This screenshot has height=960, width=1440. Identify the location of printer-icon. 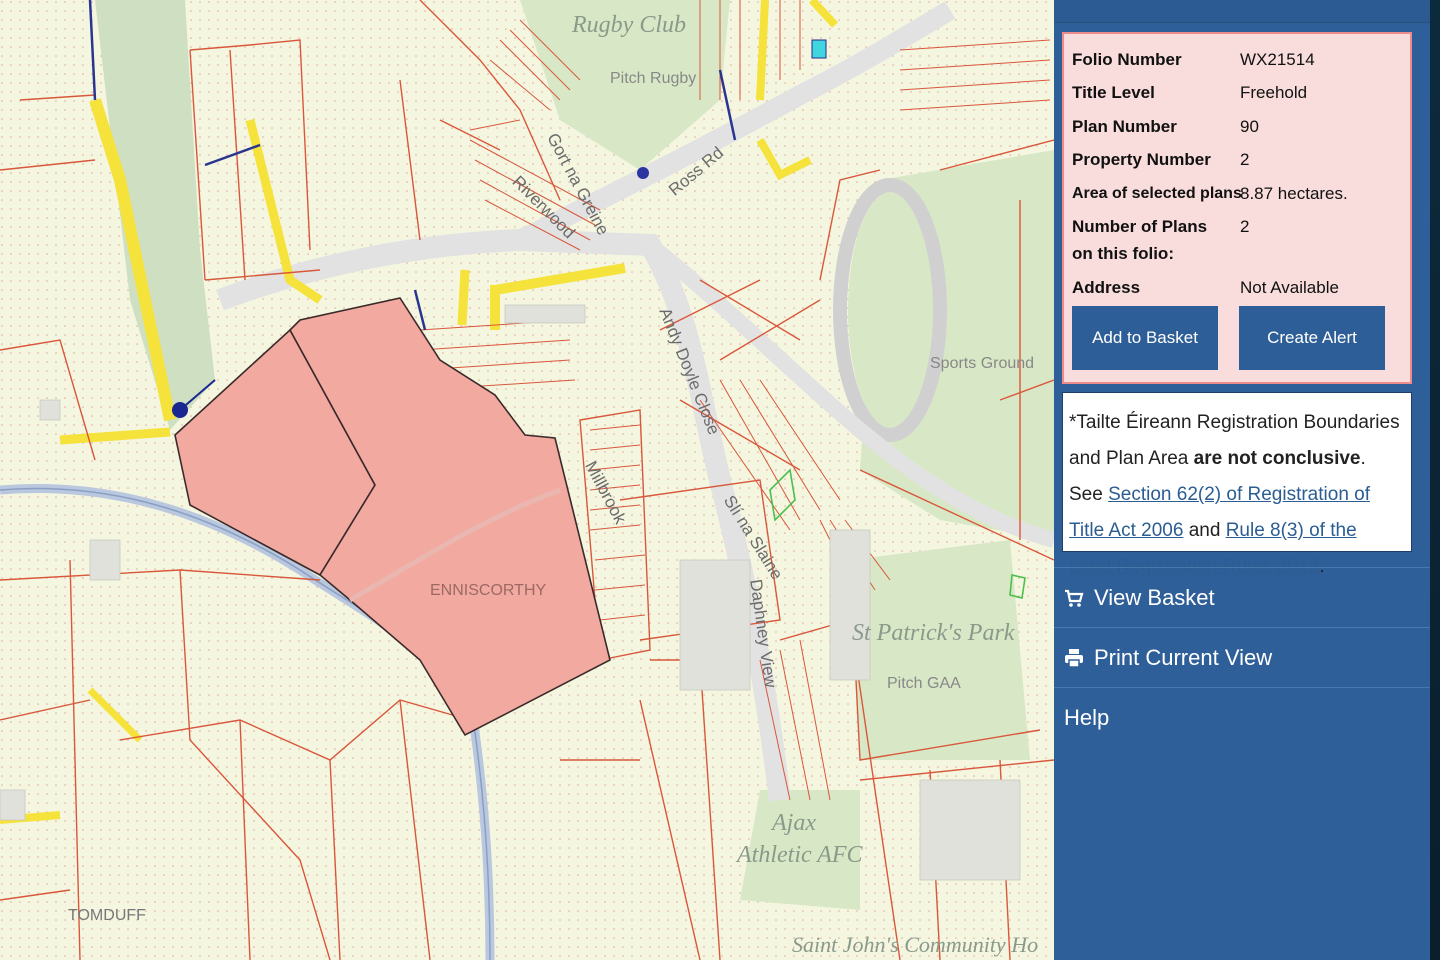
(1074, 658).